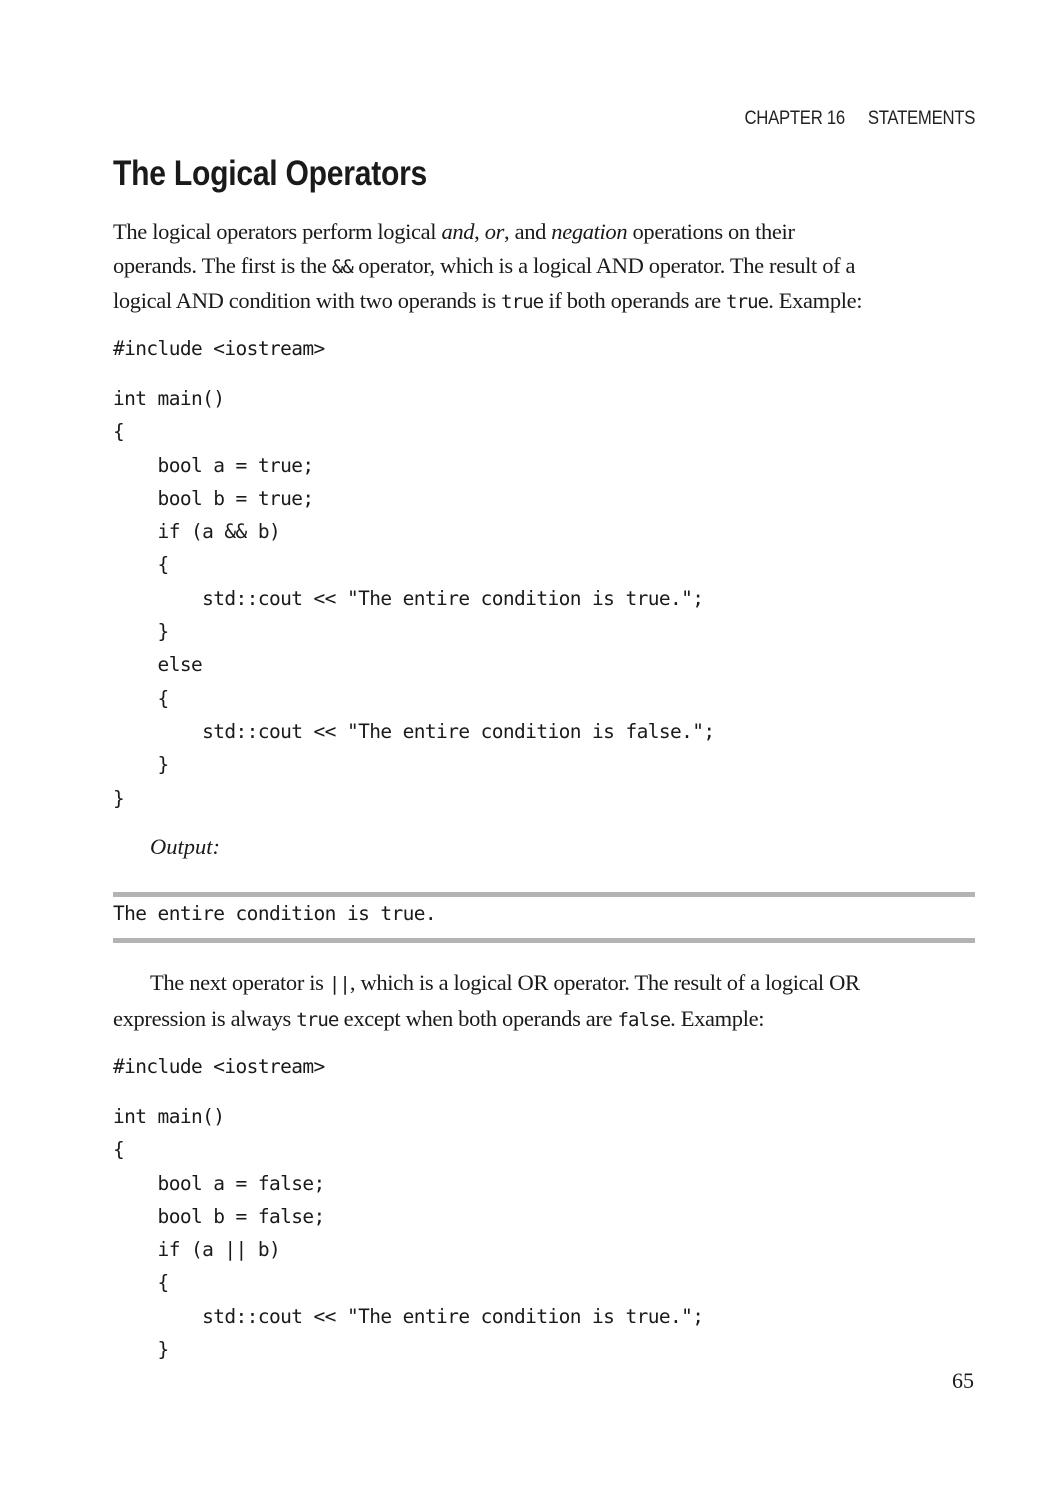 Image resolution: width=1050 pixels, height=1500 pixels. Describe the element at coordinates (275, 913) in the screenshot. I see `output-text: The entire condition is true.` at that location.